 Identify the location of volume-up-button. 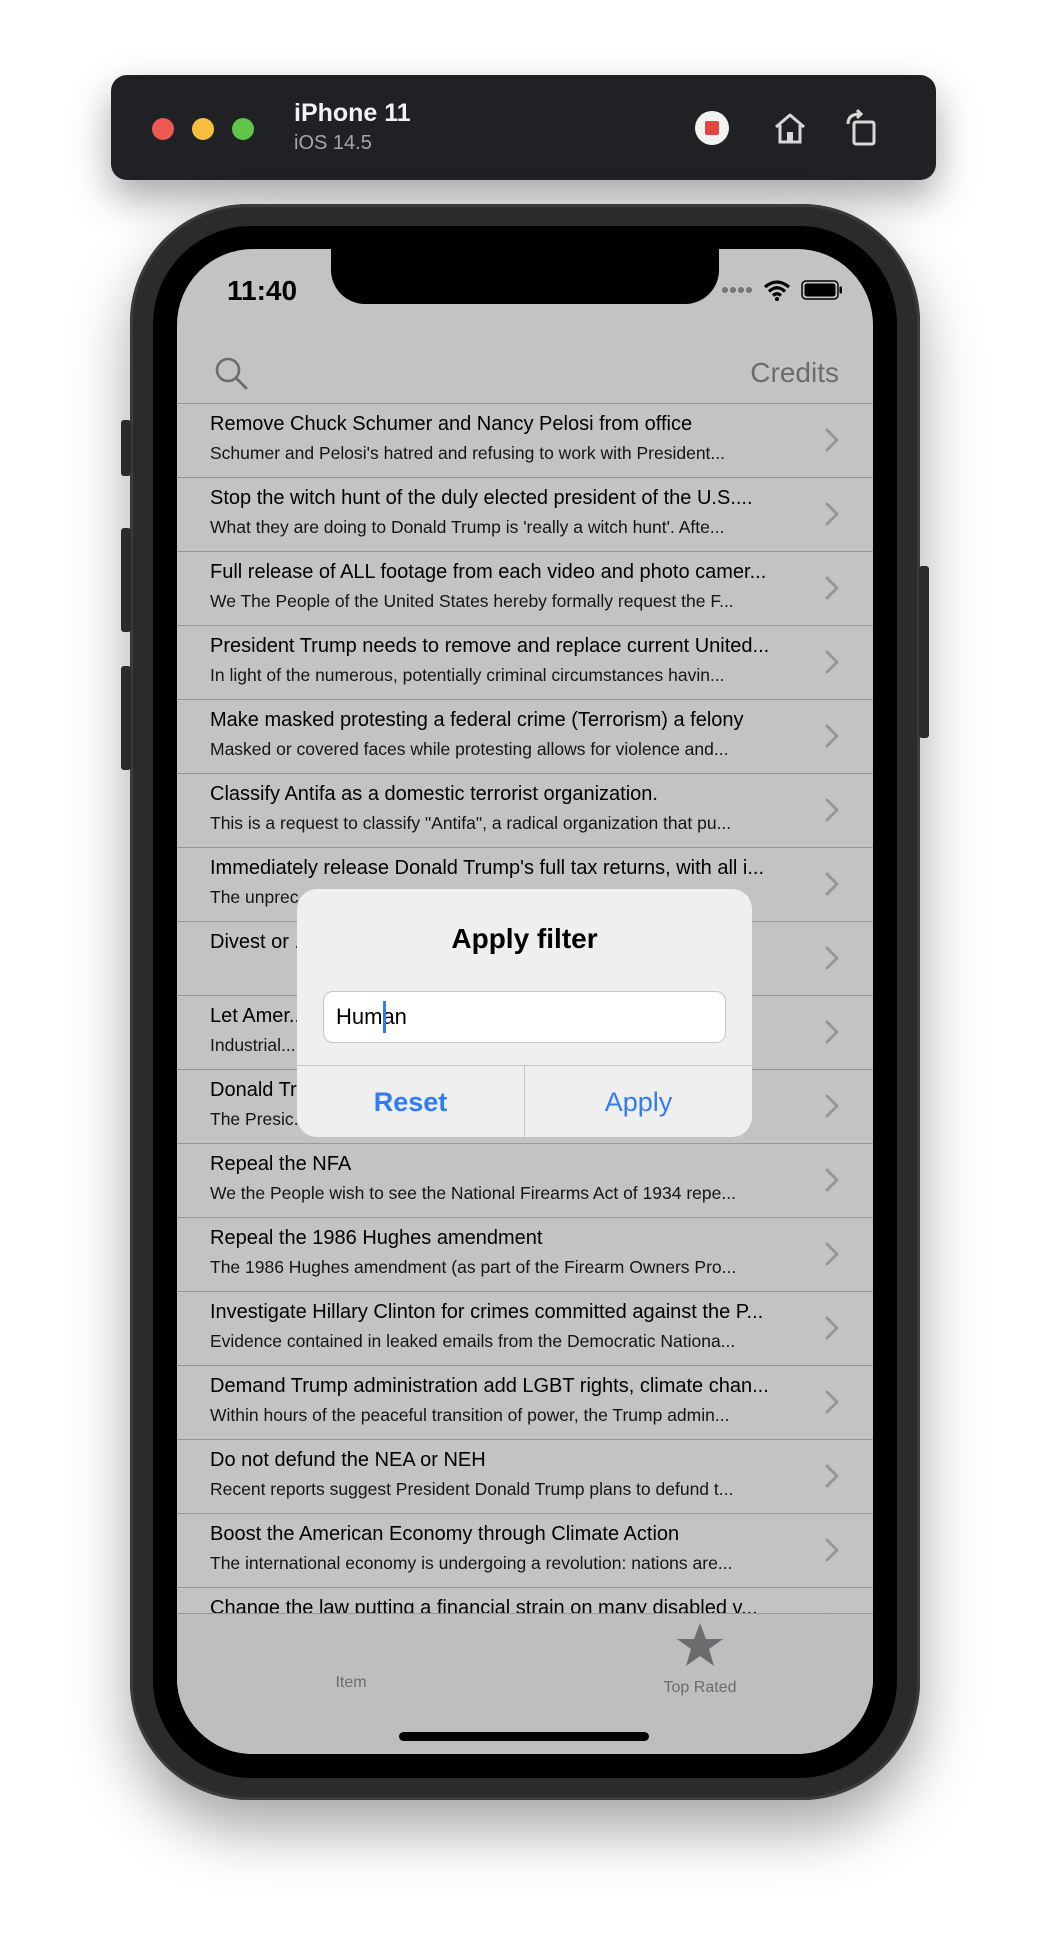
(126, 580).